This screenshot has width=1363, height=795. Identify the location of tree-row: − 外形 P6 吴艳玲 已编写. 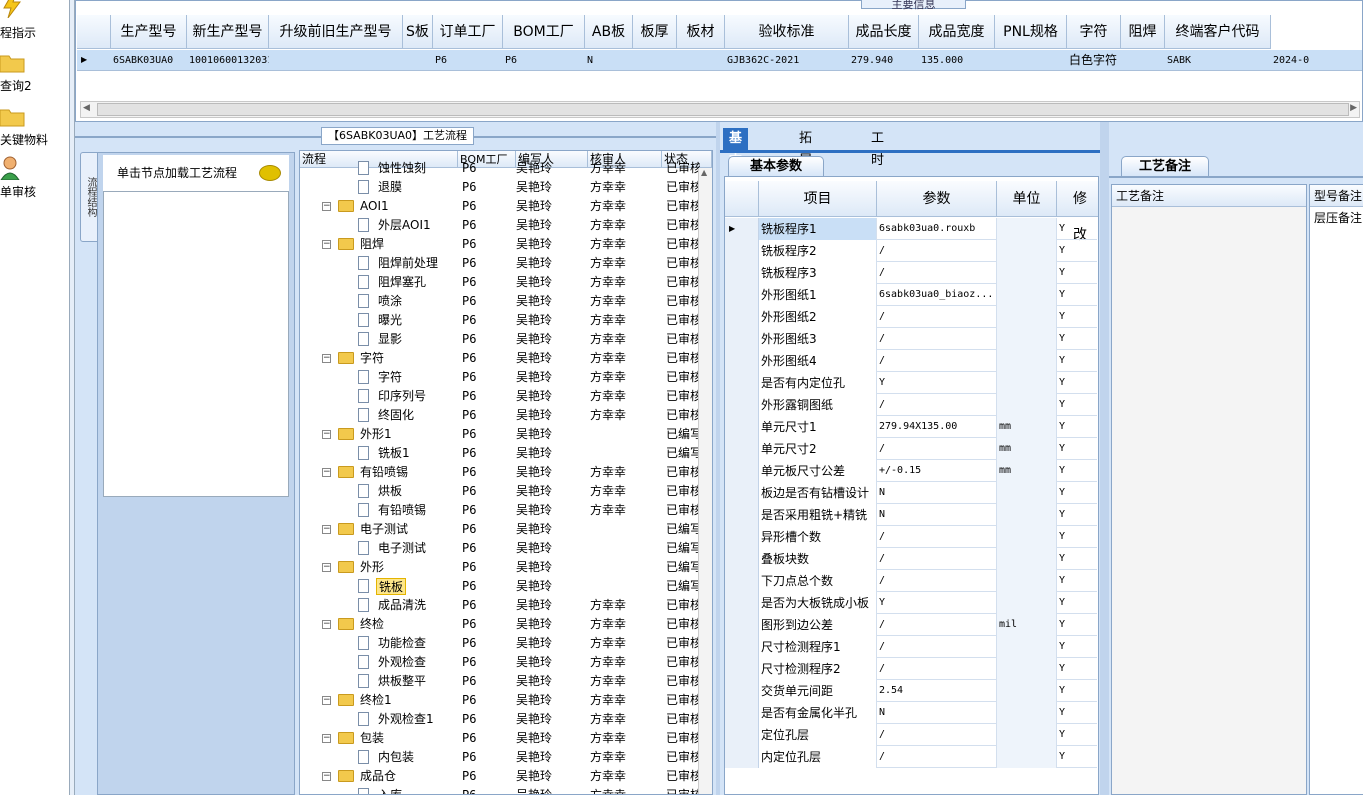
(500, 567).